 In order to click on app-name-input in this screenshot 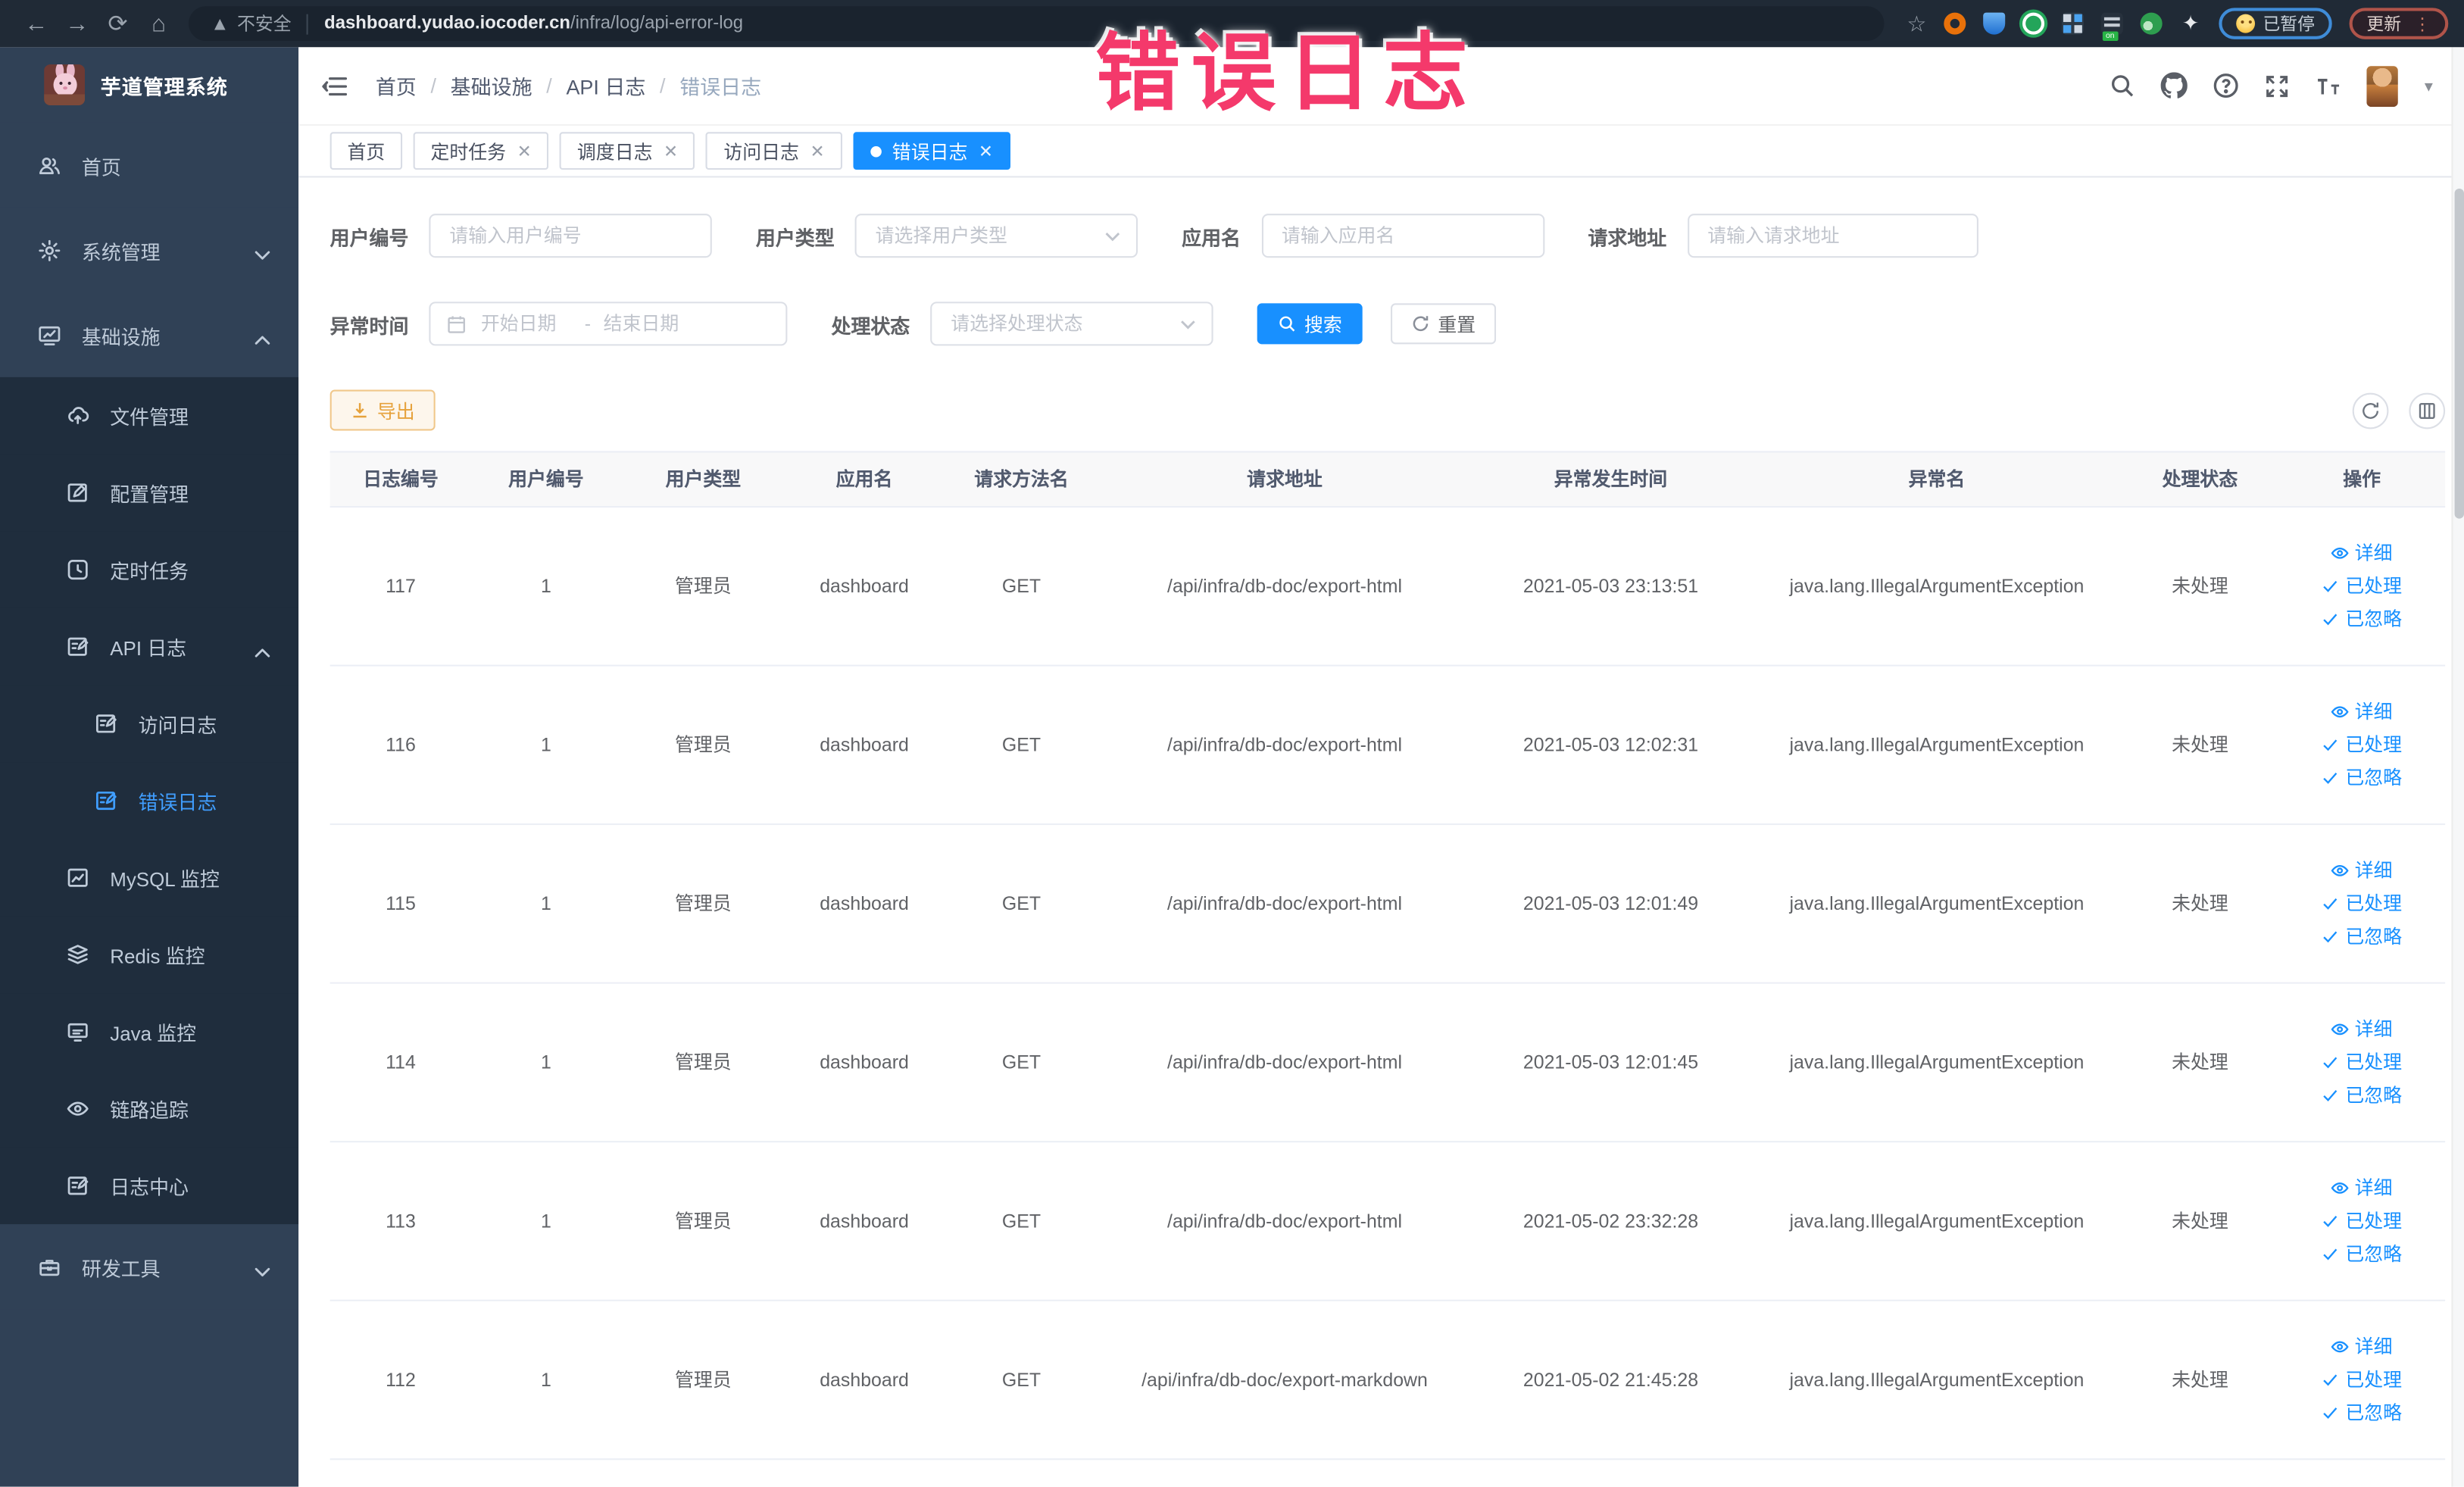, I will do `click(1402, 236)`.